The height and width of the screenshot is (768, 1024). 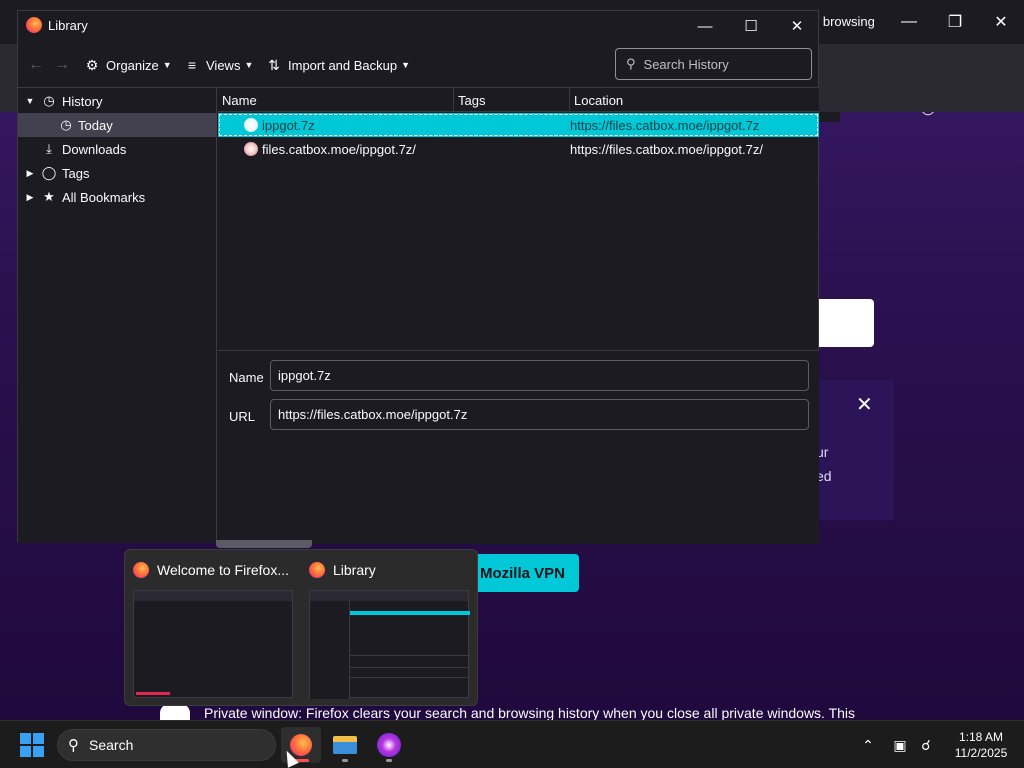 I want to click on folder-icon, so click(x=345, y=745).